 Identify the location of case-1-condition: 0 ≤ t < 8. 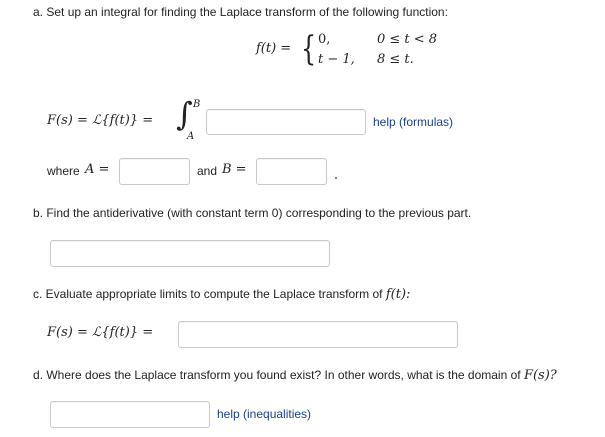
(407, 39).